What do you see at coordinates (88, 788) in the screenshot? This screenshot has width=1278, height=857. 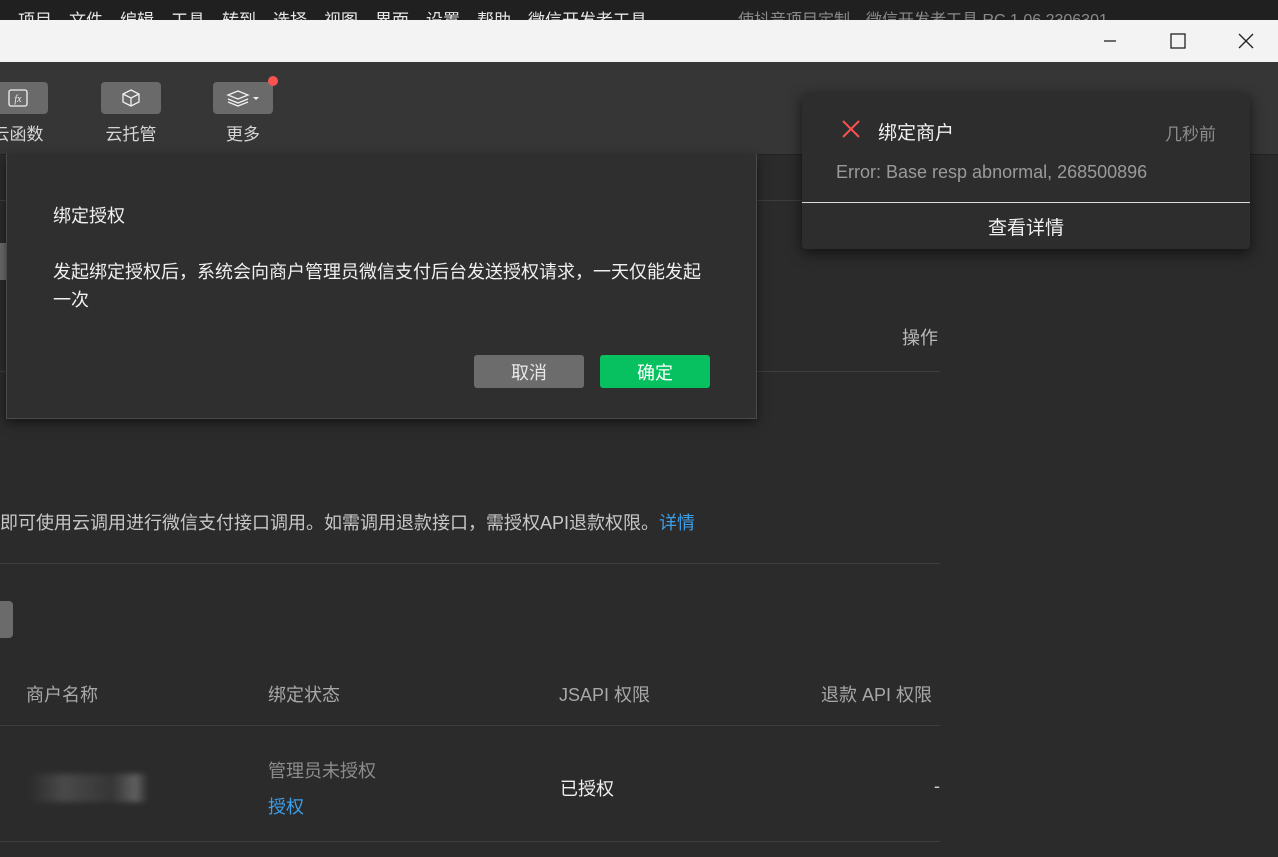 I see `merchant-name-redacted` at bounding box center [88, 788].